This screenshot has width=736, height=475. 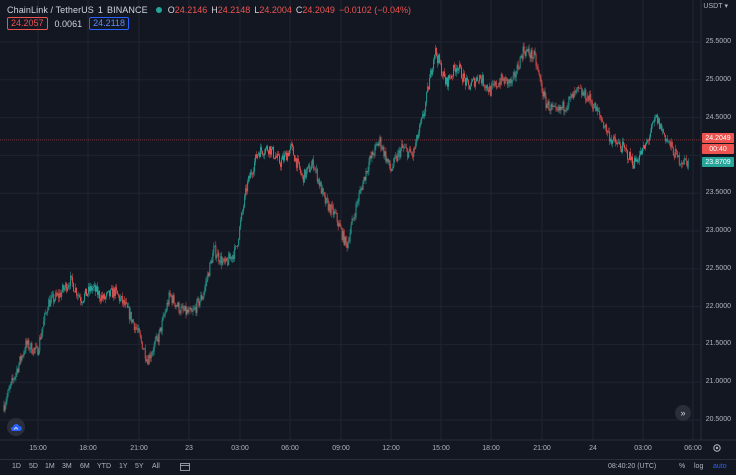 I want to click on range-button-all: All, so click(x=156, y=466).